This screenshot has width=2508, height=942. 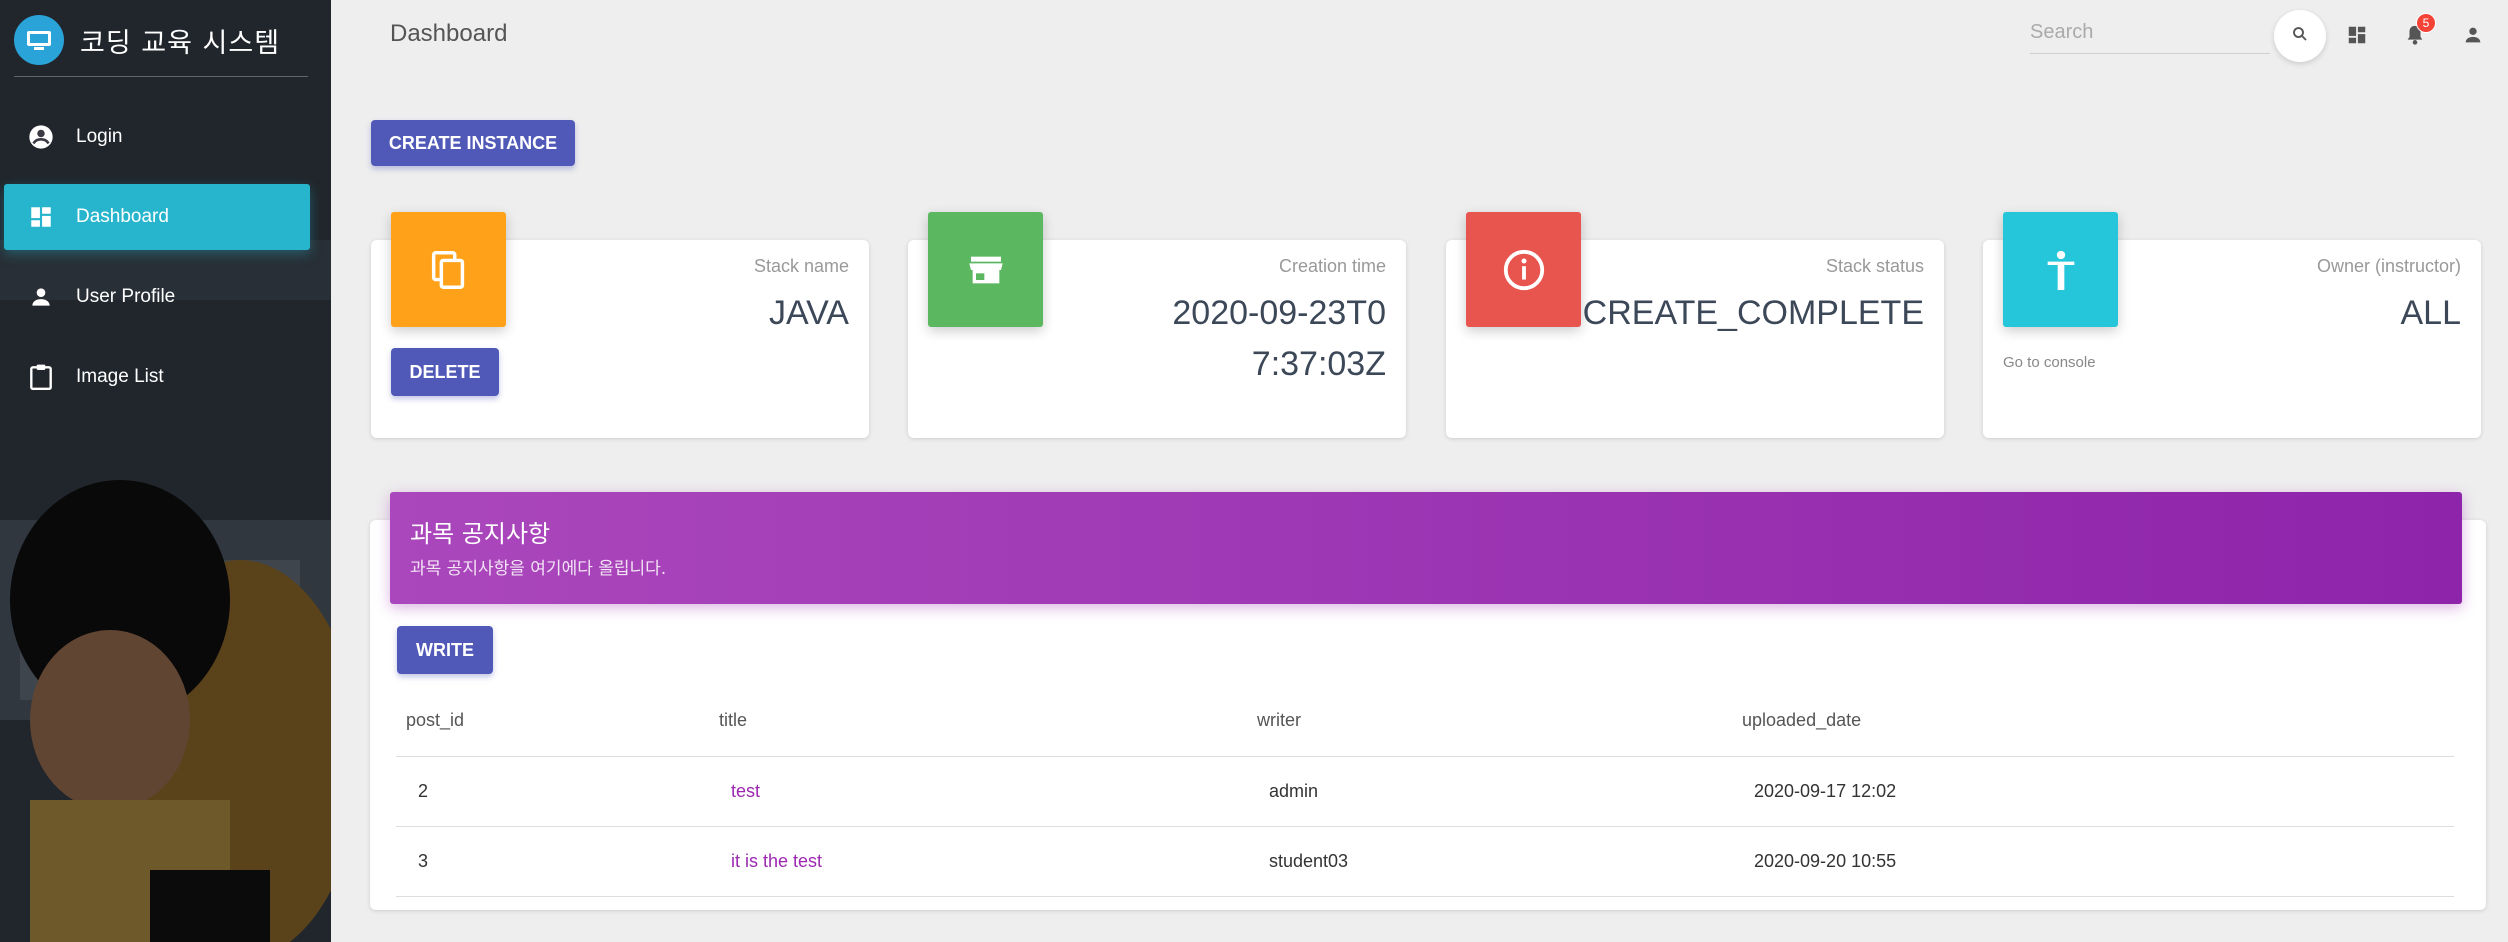 I want to click on owner-card: Owner (instructor) ALL Go to console, so click(x=2232, y=325).